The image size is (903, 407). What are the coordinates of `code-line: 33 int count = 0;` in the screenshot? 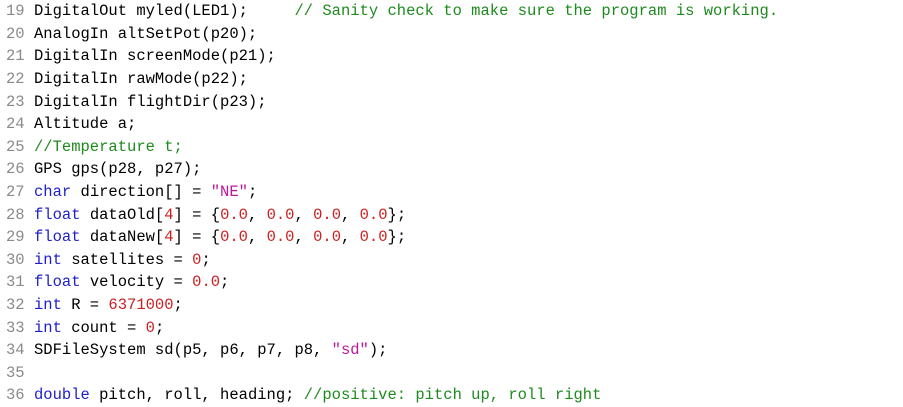 It's located at (451, 327).